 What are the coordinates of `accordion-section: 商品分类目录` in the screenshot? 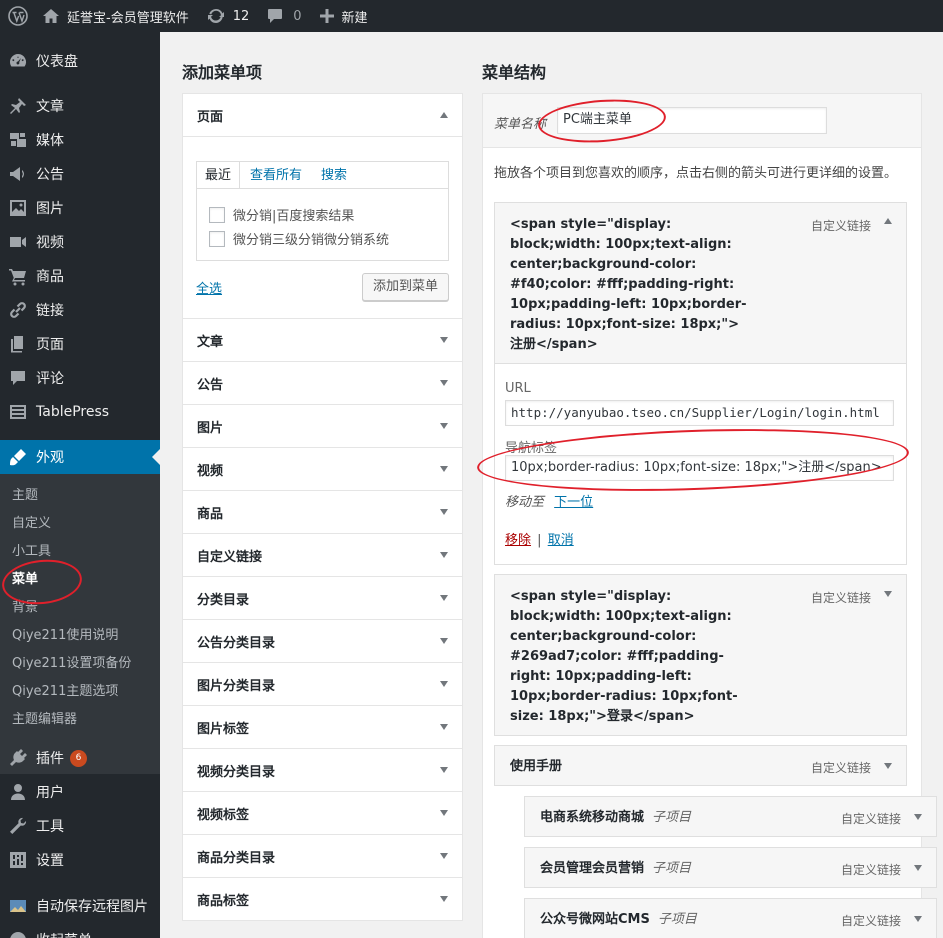 It's located at (322, 856).